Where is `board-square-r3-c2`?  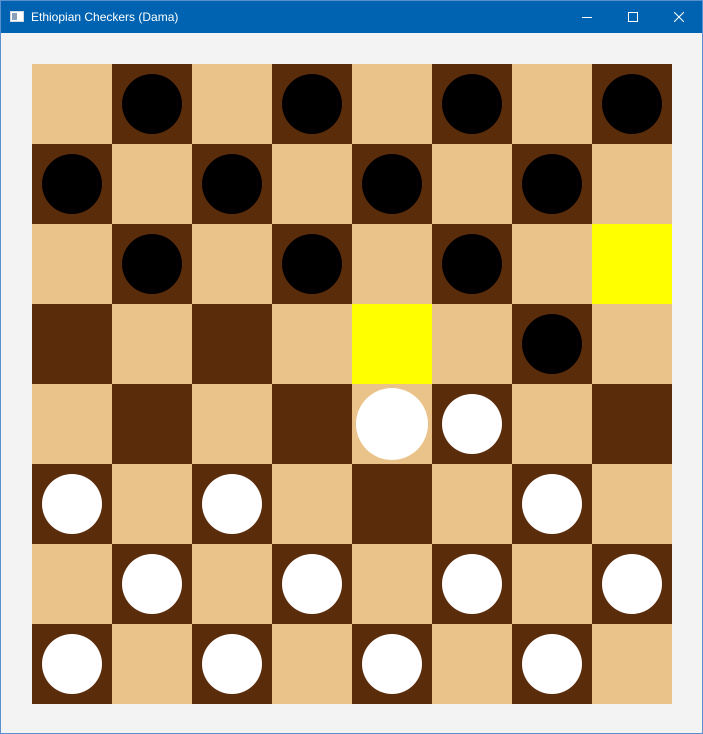 board-square-r3-c2 is located at coordinates (232, 344).